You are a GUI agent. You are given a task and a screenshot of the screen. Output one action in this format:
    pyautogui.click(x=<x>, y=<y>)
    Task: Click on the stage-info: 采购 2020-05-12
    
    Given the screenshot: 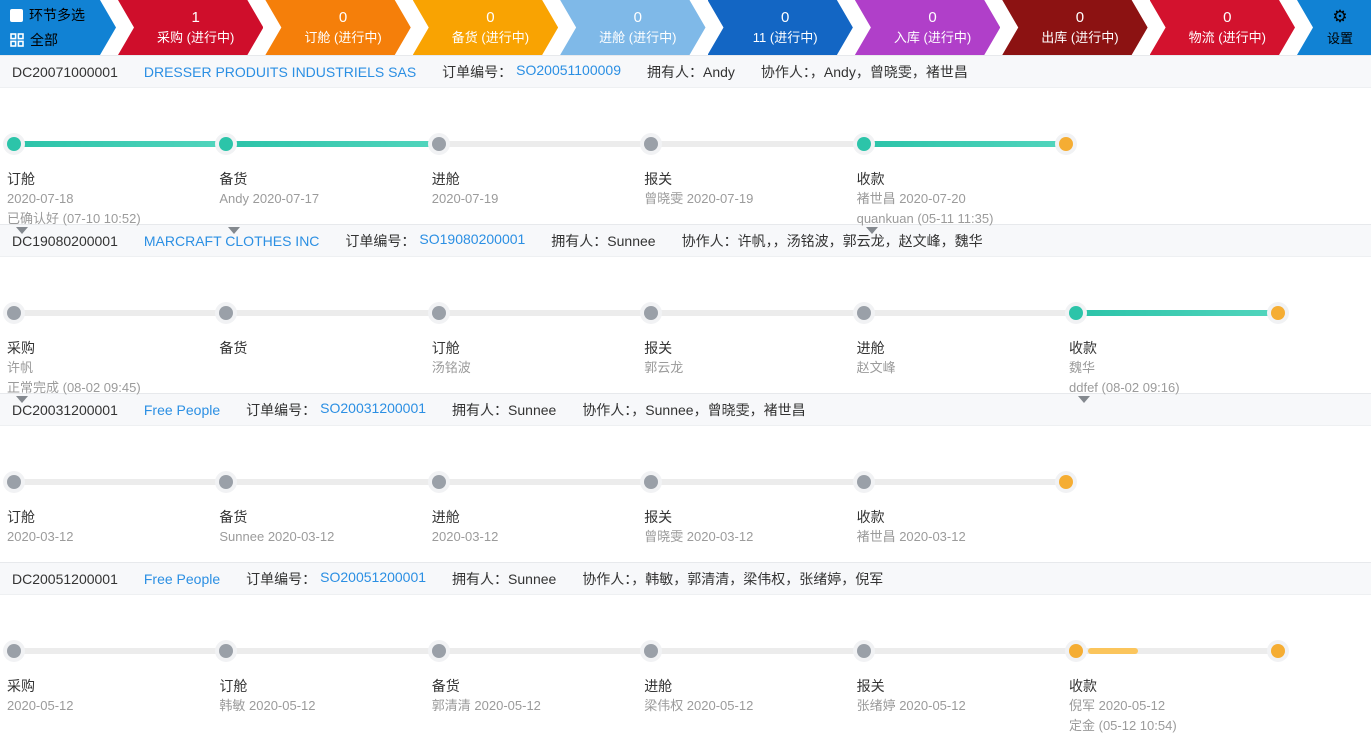 What is the action you would take?
    pyautogui.click(x=109, y=696)
    